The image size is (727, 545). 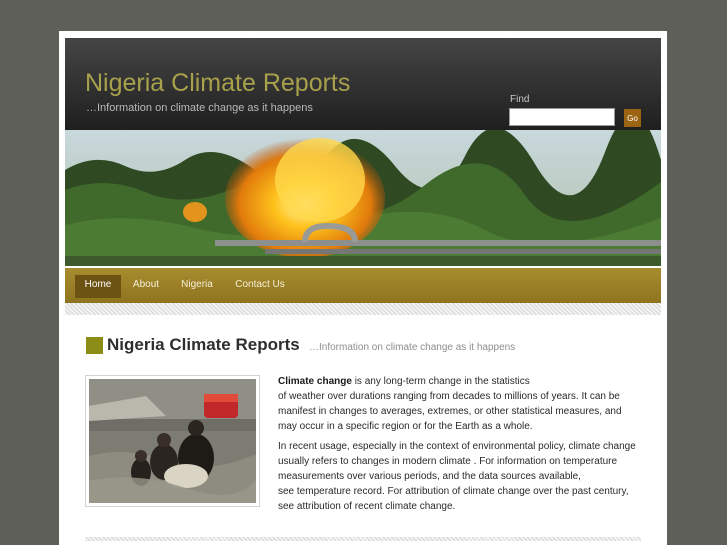 I want to click on site-title: Nigeria Climate Reports, so click(x=217, y=83).